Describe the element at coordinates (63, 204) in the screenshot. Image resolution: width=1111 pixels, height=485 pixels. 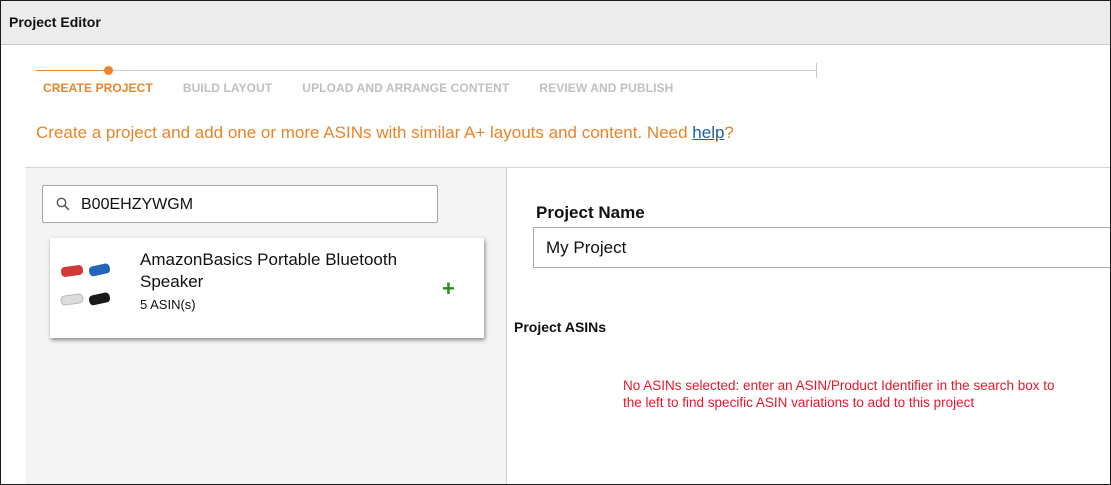
I see `search-icon` at that location.